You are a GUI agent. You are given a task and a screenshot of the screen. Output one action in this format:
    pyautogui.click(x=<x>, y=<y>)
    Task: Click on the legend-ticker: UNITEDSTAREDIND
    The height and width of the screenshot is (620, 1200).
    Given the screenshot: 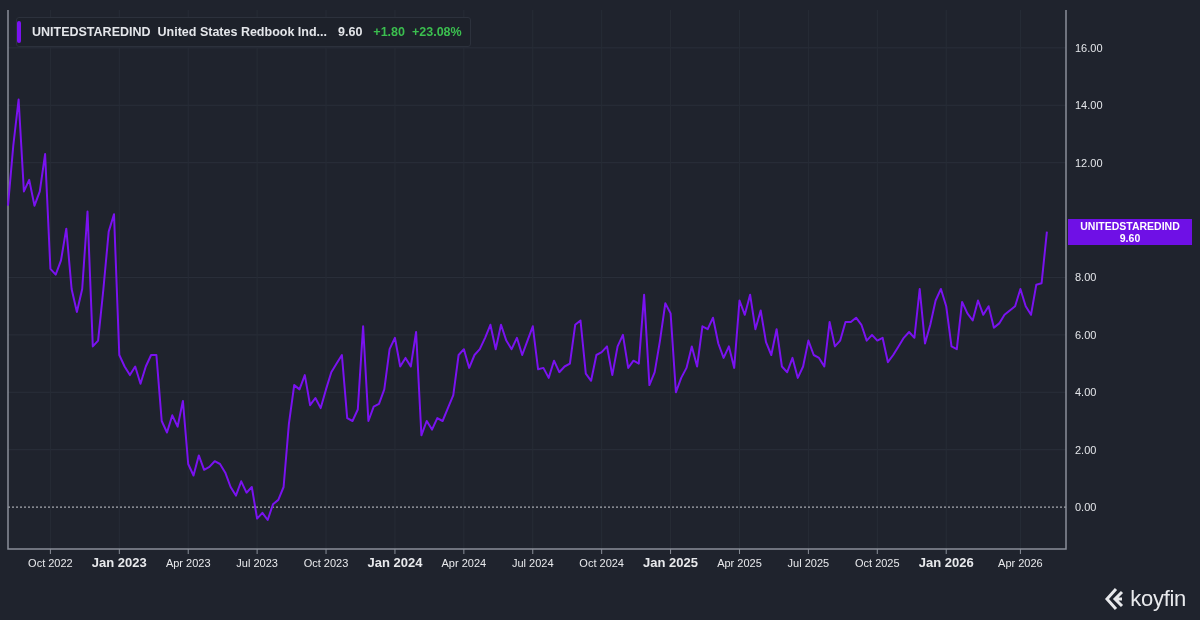 What is the action you would take?
    pyautogui.click(x=91, y=32)
    